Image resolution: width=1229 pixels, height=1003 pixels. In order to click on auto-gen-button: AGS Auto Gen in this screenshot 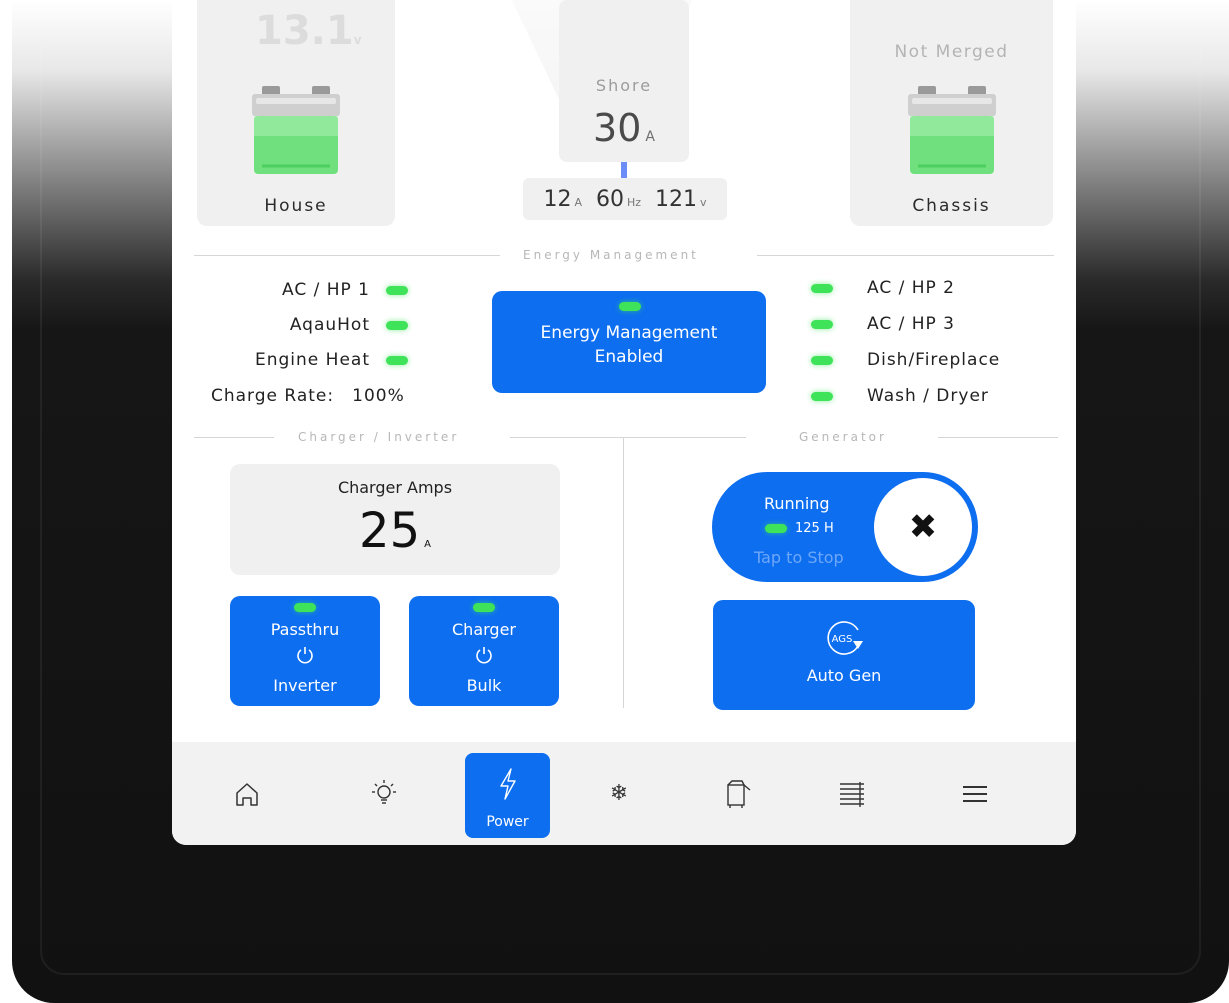, I will do `click(844, 655)`.